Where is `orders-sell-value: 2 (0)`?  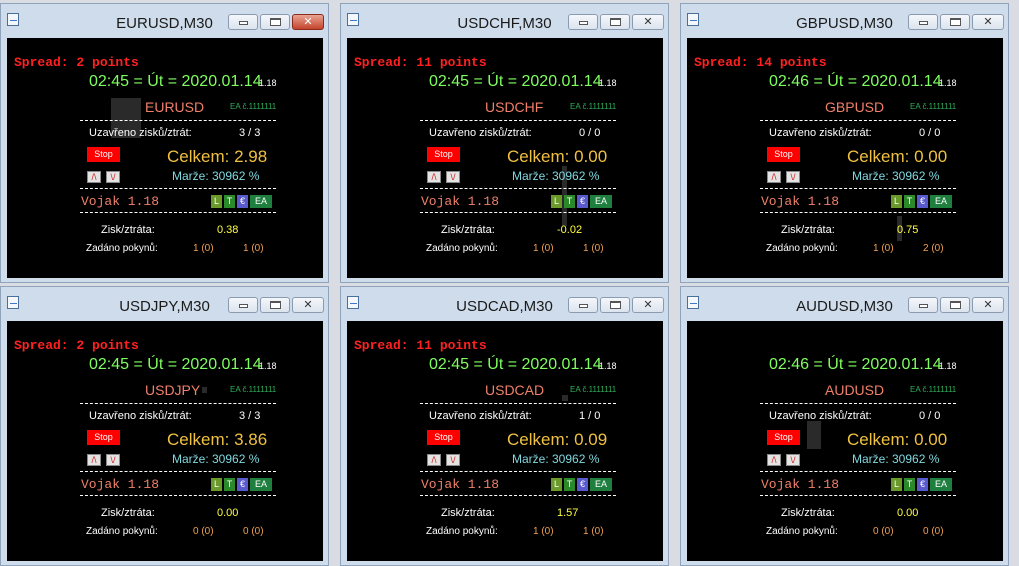
orders-sell-value: 2 (0) is located at coordinates (933, 248).